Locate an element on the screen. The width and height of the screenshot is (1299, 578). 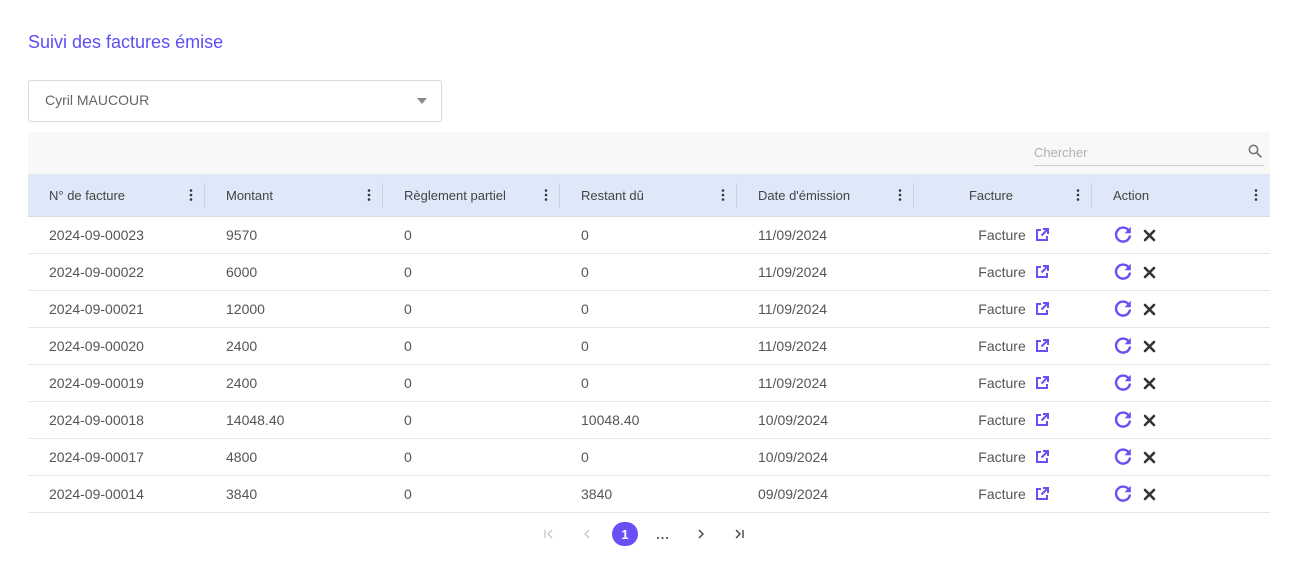
cell-amount: 14048.40 is located at coordinates (255, 420).